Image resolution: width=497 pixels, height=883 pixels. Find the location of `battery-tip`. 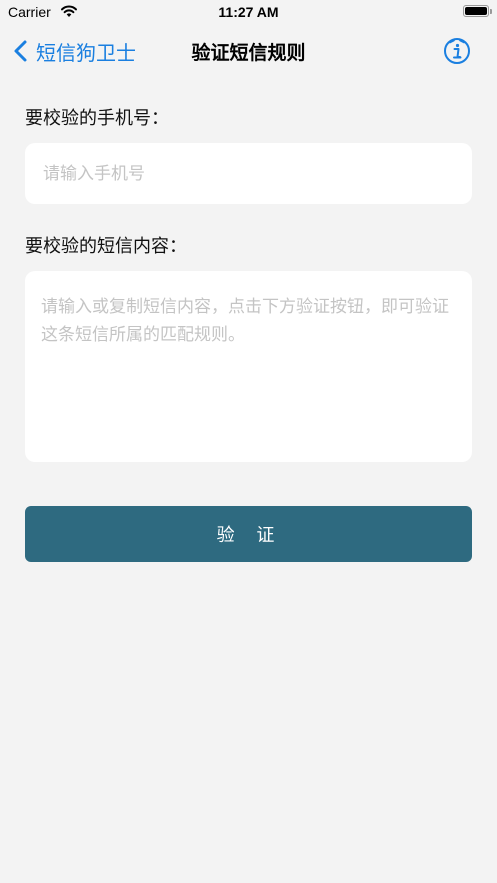

battery-tip is located at coordinates (491, 11).